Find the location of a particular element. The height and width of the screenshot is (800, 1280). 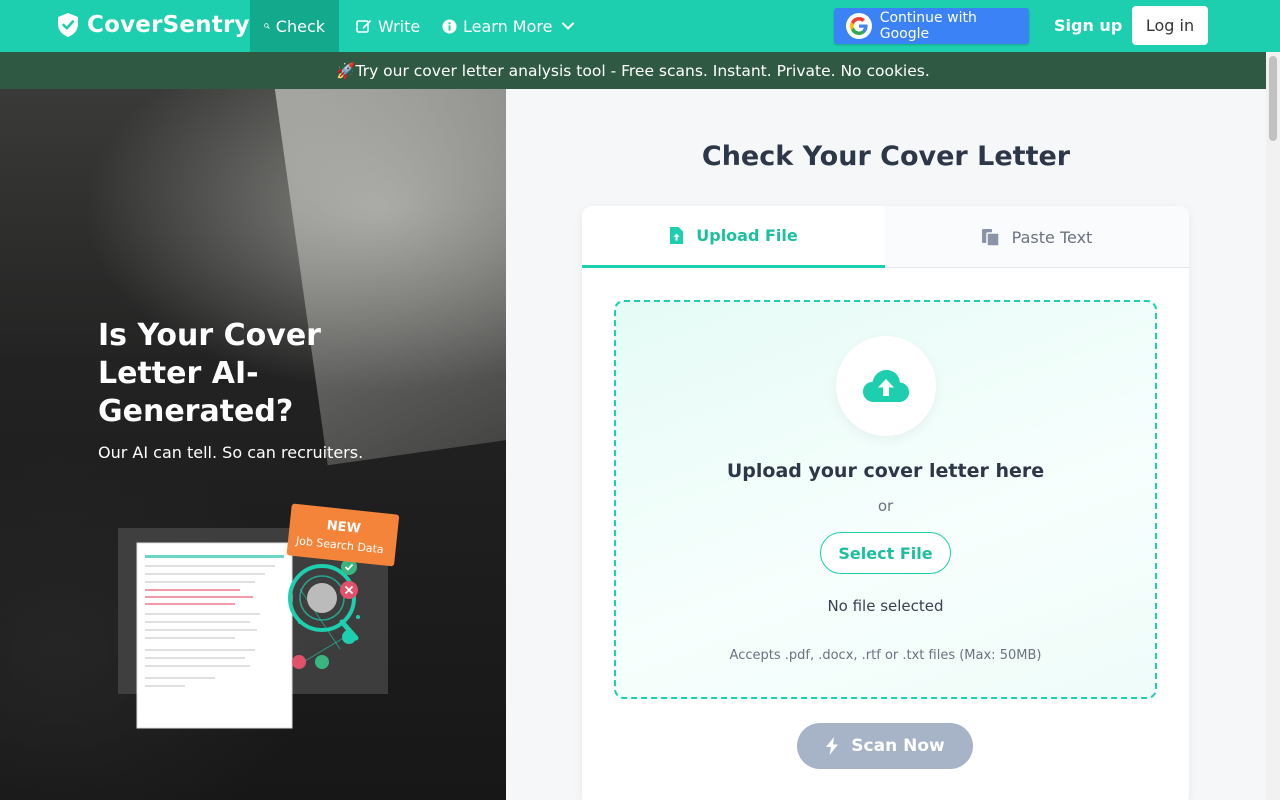

file-status: No file selected is located at coordinates (885, 606).